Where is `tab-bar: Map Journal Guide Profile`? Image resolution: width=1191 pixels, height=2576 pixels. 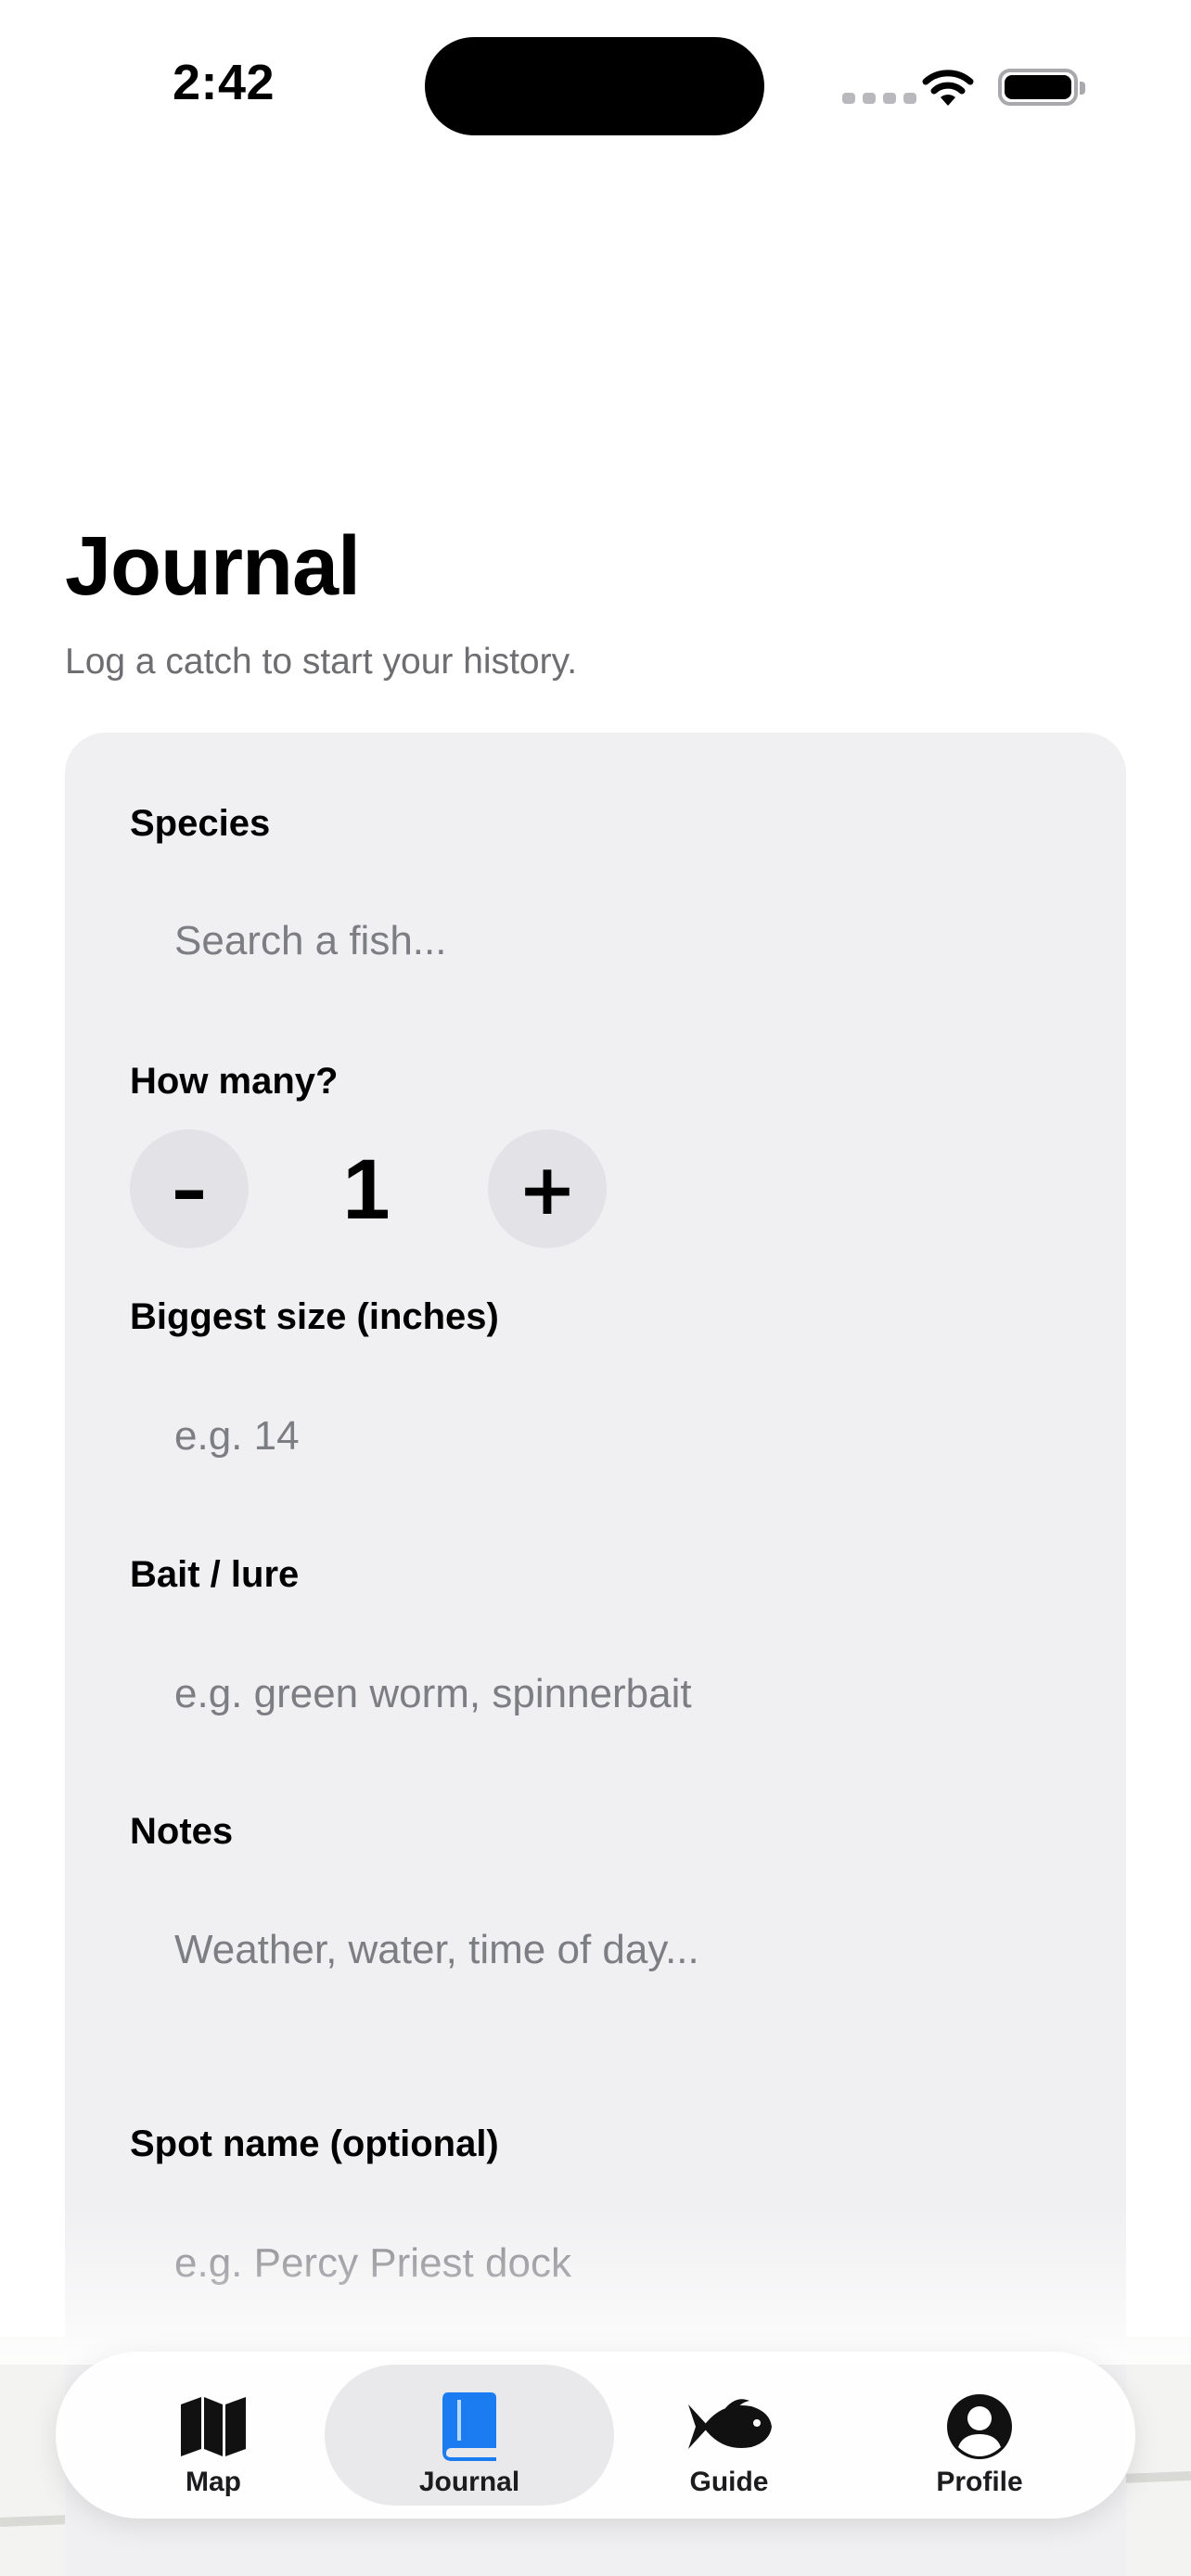 tab-bar: Map Journal Guide Profile is located at coordinates (595, 2435).